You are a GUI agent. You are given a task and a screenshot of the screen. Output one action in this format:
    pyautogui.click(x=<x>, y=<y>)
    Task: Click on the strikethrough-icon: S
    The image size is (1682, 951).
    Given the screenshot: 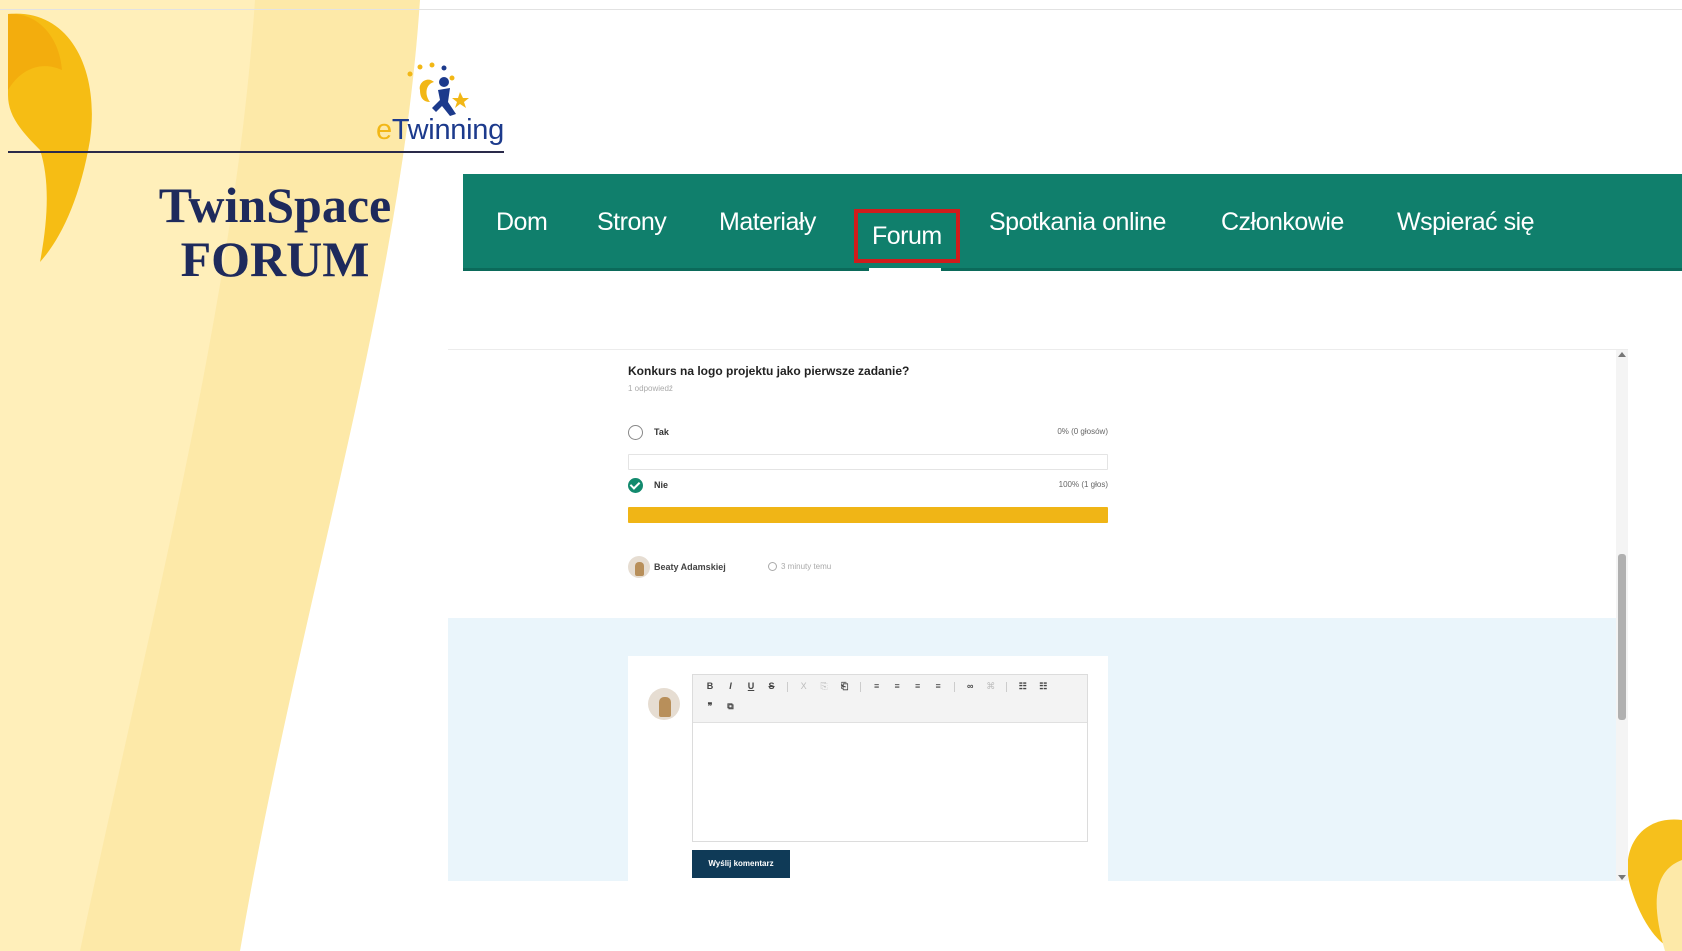 What is the action you would take?
    pyautogui.click(x=772, y=686)
    